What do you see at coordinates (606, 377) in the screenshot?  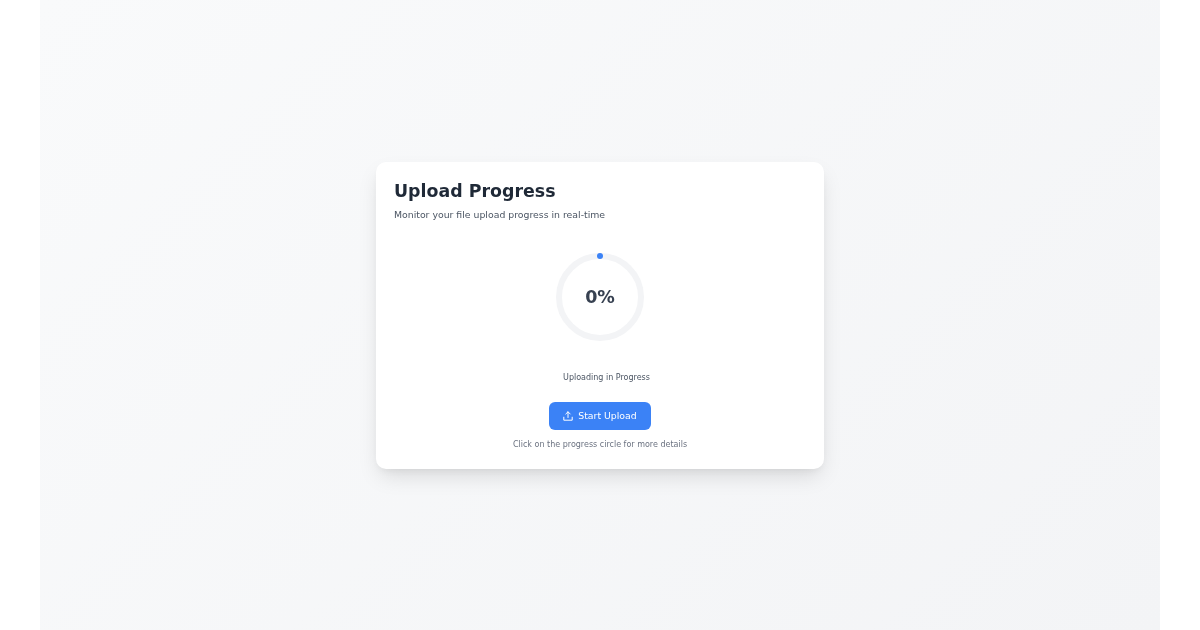 I see `status-text: Uploading in Progress` at bounding box center [606, 377].